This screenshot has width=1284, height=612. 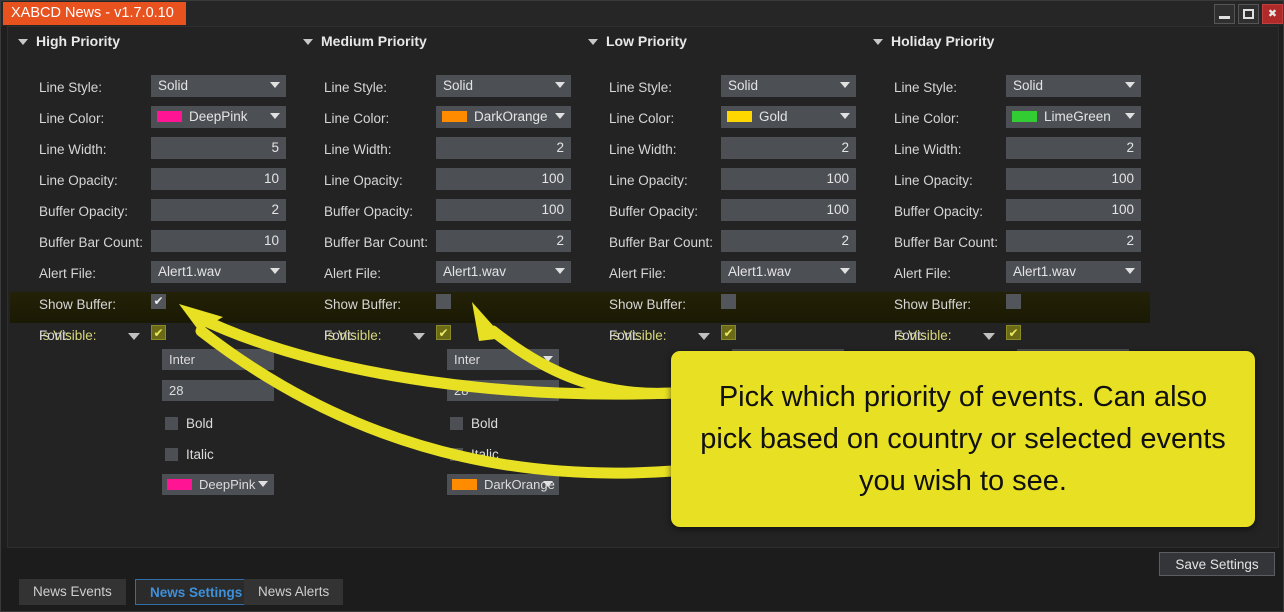 What do you see at coordinates (1217, 564) in the screenshot?
I see `save-settings-button: Save Settings` at bounding box center [1217, 564].